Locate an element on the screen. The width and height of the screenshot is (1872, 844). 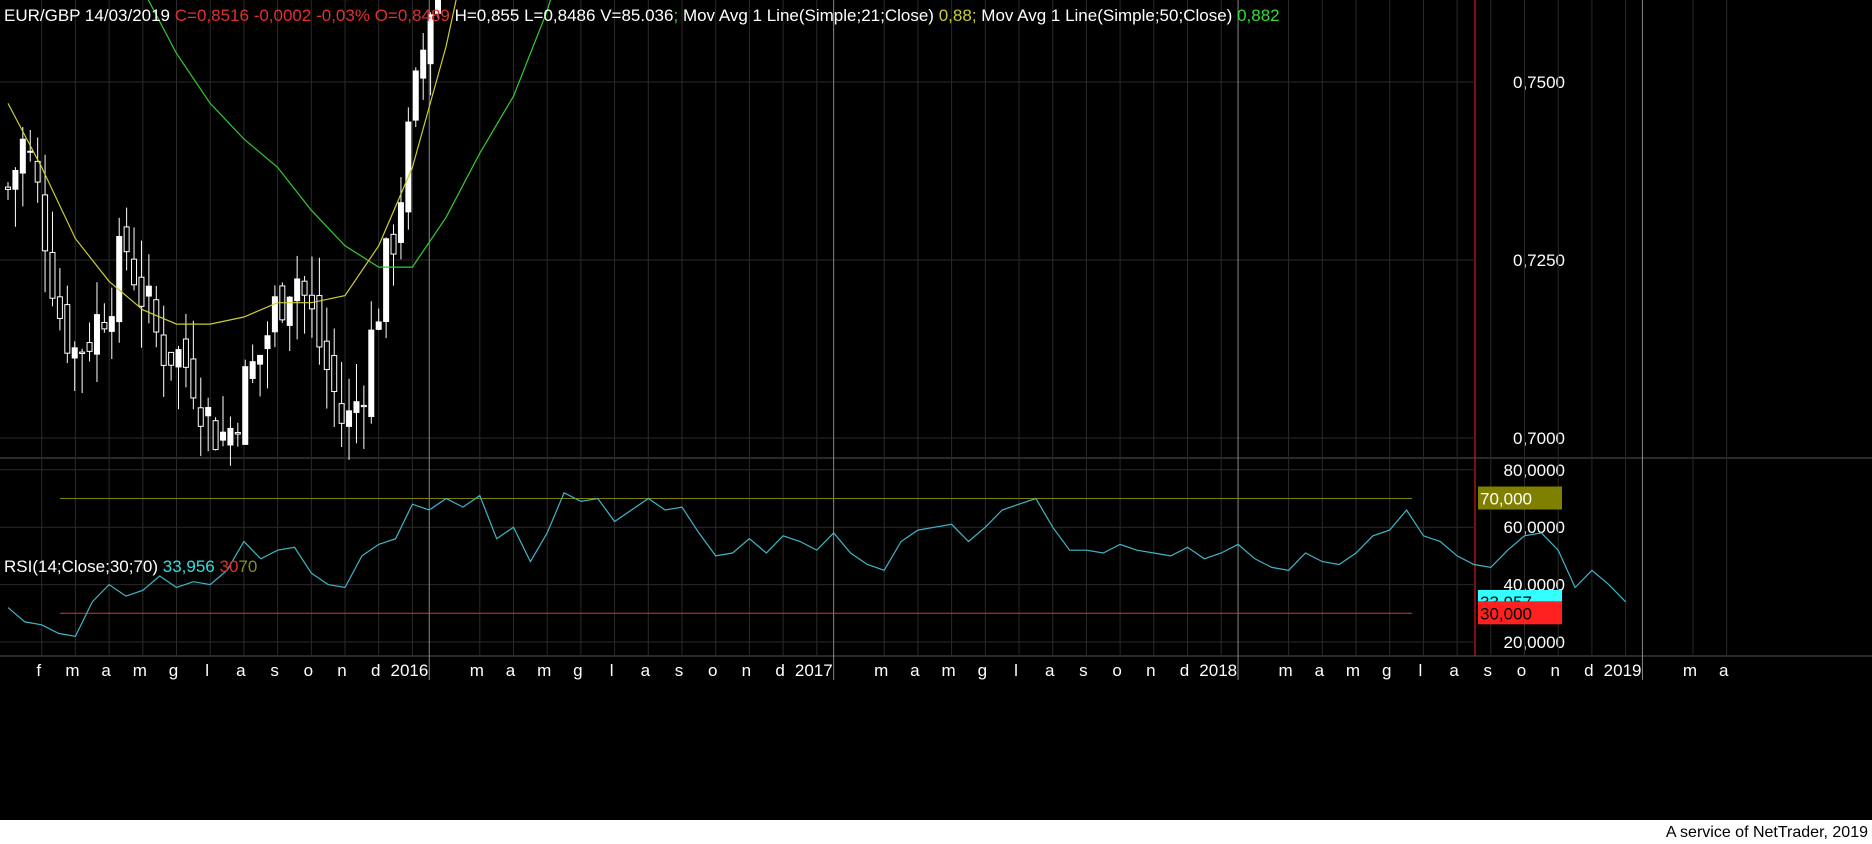
x-tick-label: 2016 is located at coordinates (409, 670).